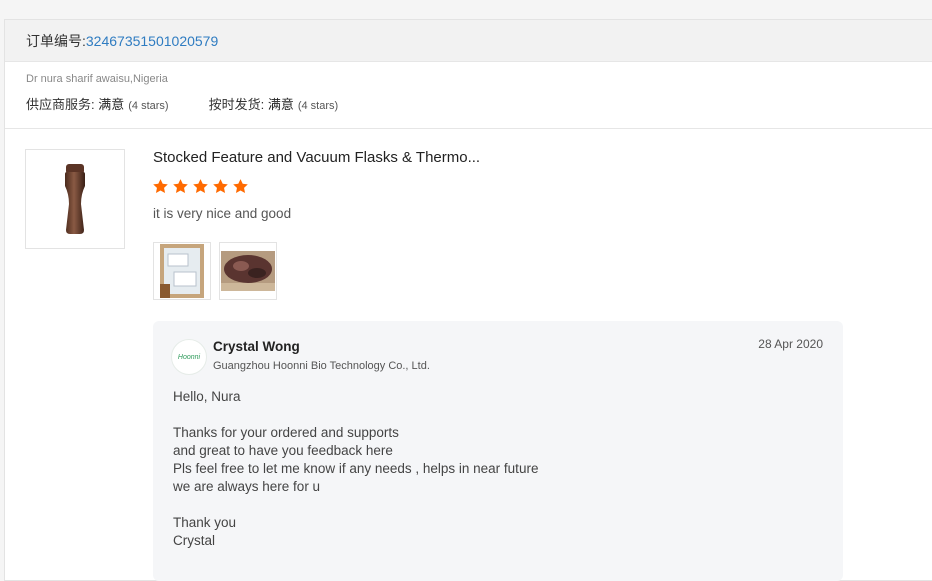 The height and width of the screenshot is (581, 932). Describe the element at coordinates (790, 344) in the screenshot. I see `reply-date: 28 Apr 2020` at that location.